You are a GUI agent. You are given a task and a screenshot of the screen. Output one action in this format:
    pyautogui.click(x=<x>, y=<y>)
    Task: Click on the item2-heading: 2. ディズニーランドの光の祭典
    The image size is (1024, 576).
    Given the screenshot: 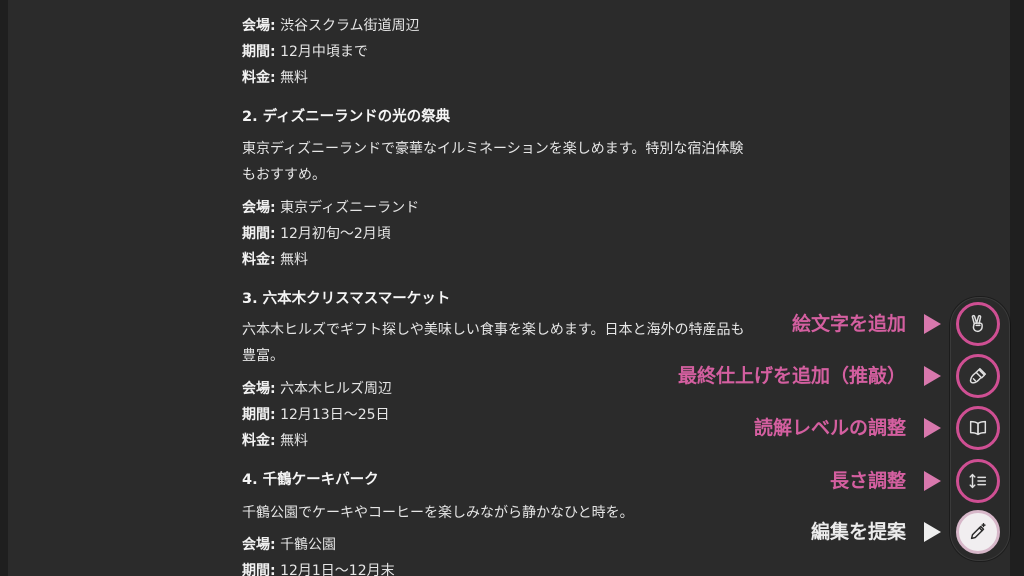 What is the action you would take?
    pyautogui.click(x=346, y=117)
    